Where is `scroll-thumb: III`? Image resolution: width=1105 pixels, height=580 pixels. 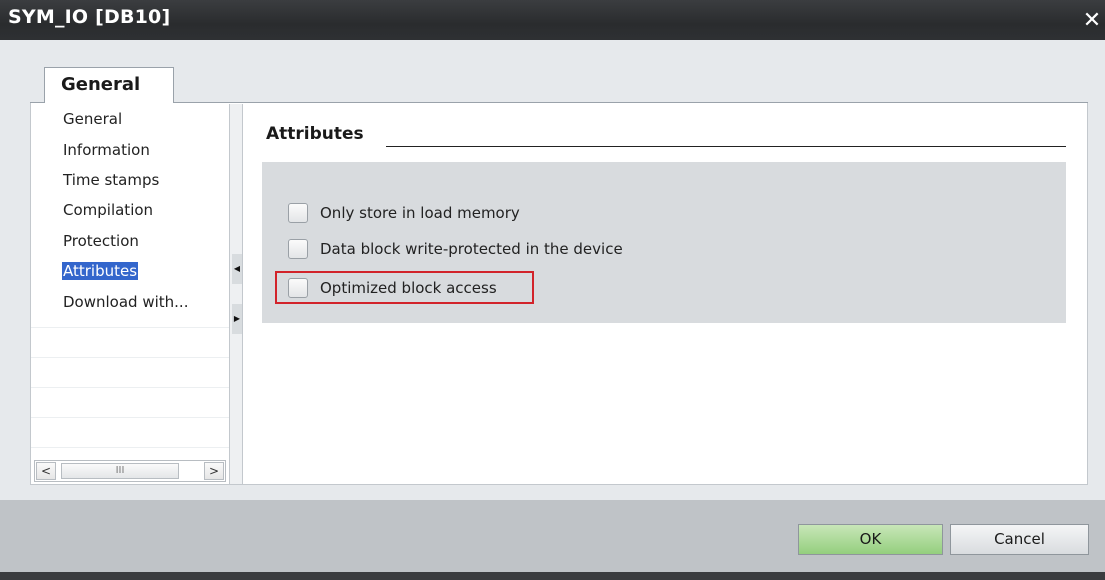 scroll-thumb: III is located at coordinates (120, 471).